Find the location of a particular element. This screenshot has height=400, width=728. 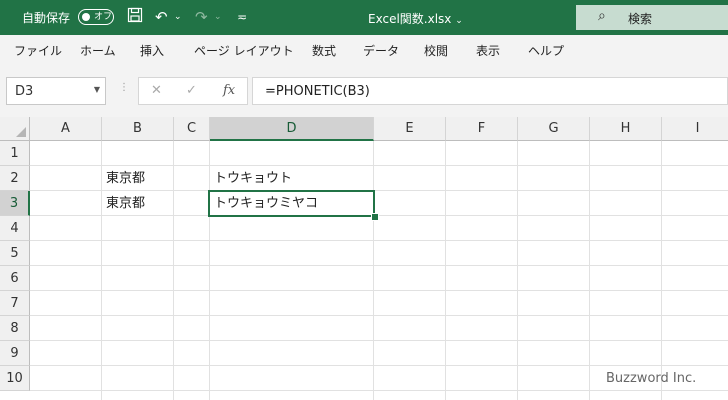

row-header-5: 5 is located at coordinates (15, 253).